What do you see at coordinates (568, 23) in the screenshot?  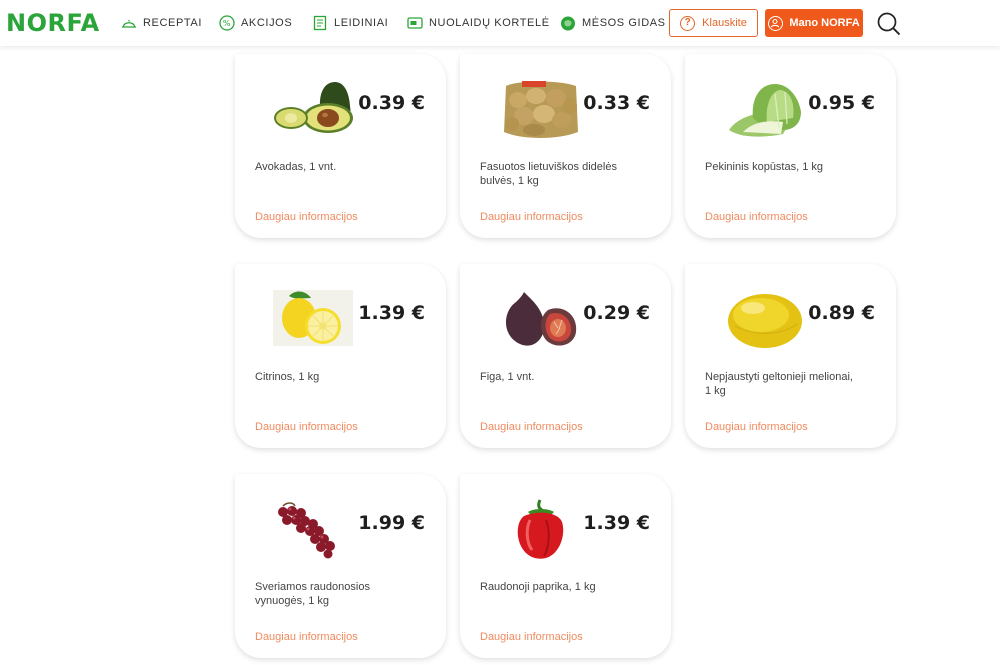 I see `meat-guide-icon` at bounding box center [568, 23].